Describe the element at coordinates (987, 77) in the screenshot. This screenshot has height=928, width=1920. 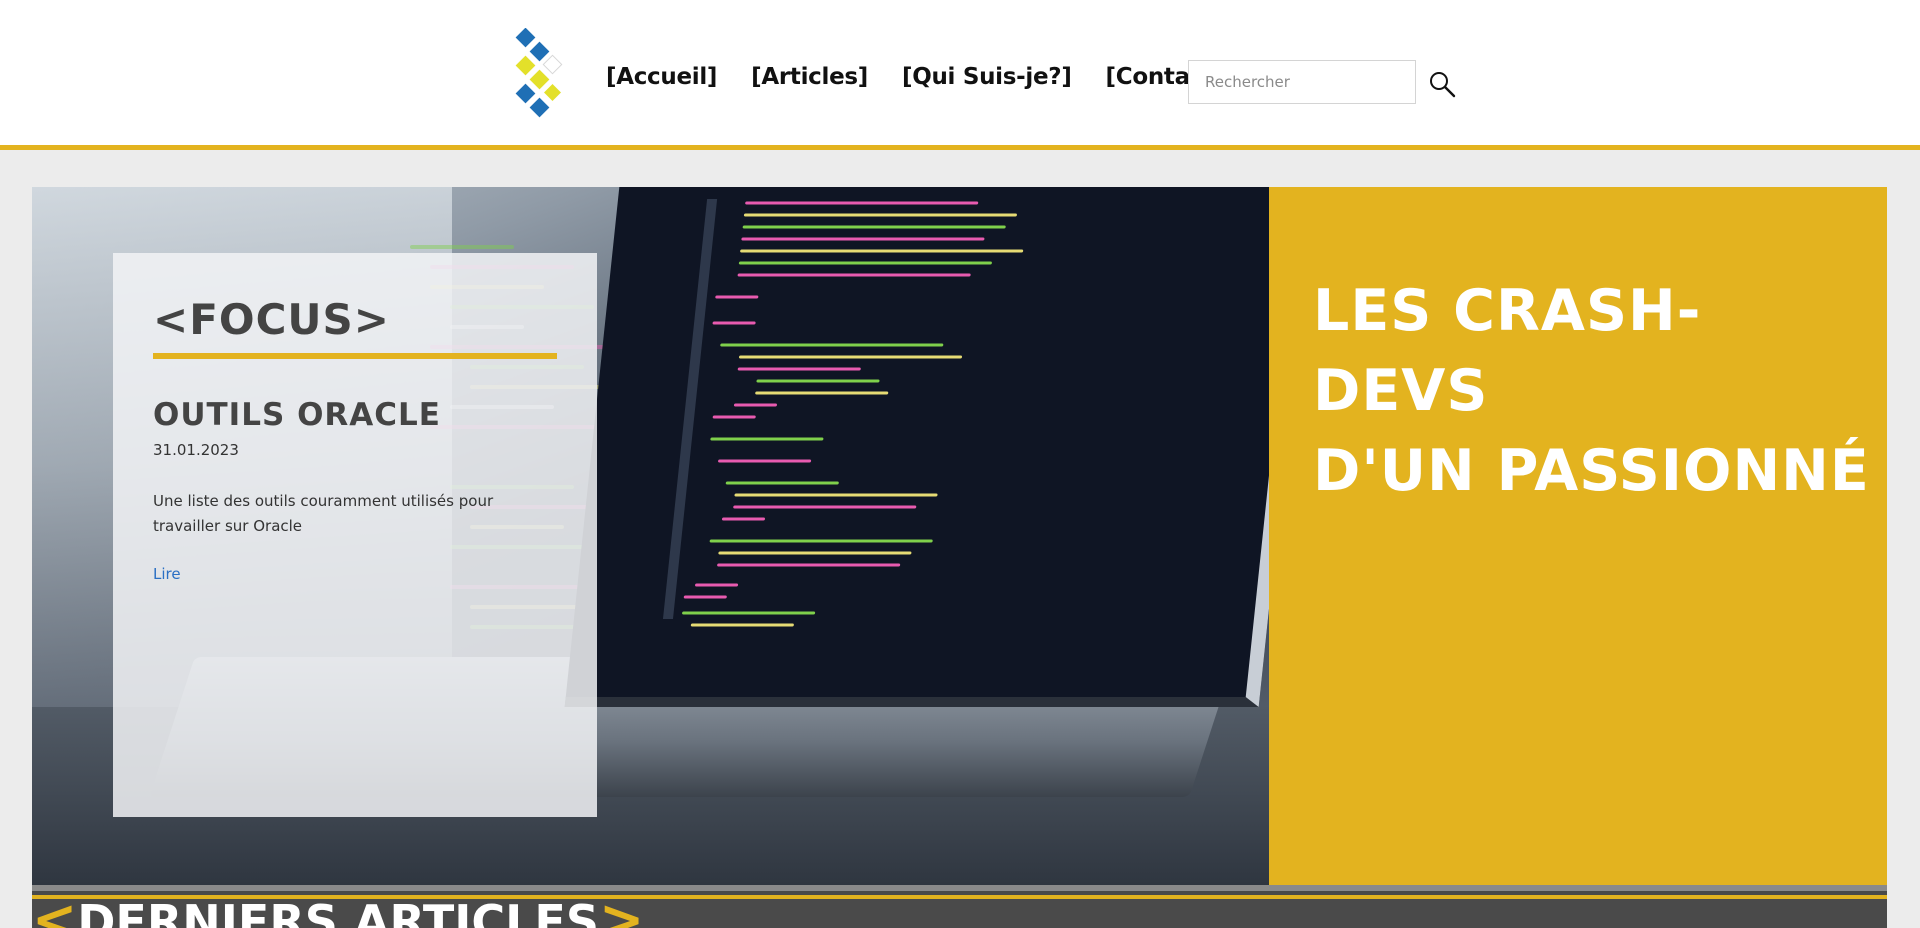
I see `nav-item-qui-suis-je: [Qui Suis-je?]` at that location.